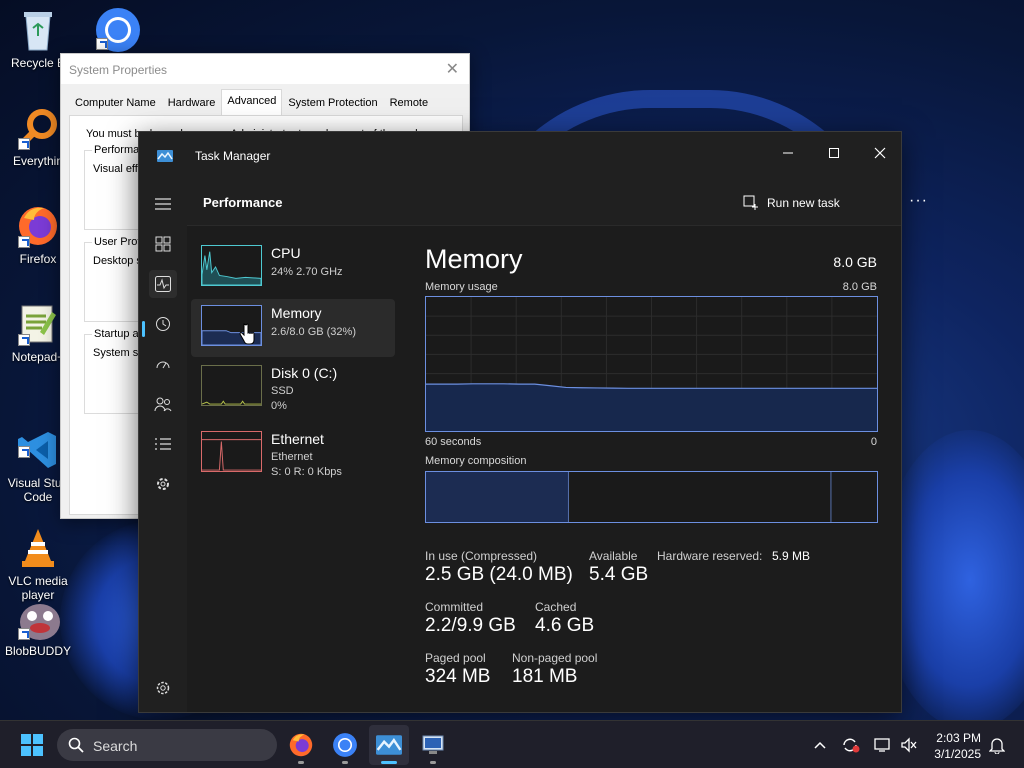 This screenshot has height=768, width=1024. I want to click on perf-item-detail-2: S: 0 R: 0 Kbps, so click(306, 472).